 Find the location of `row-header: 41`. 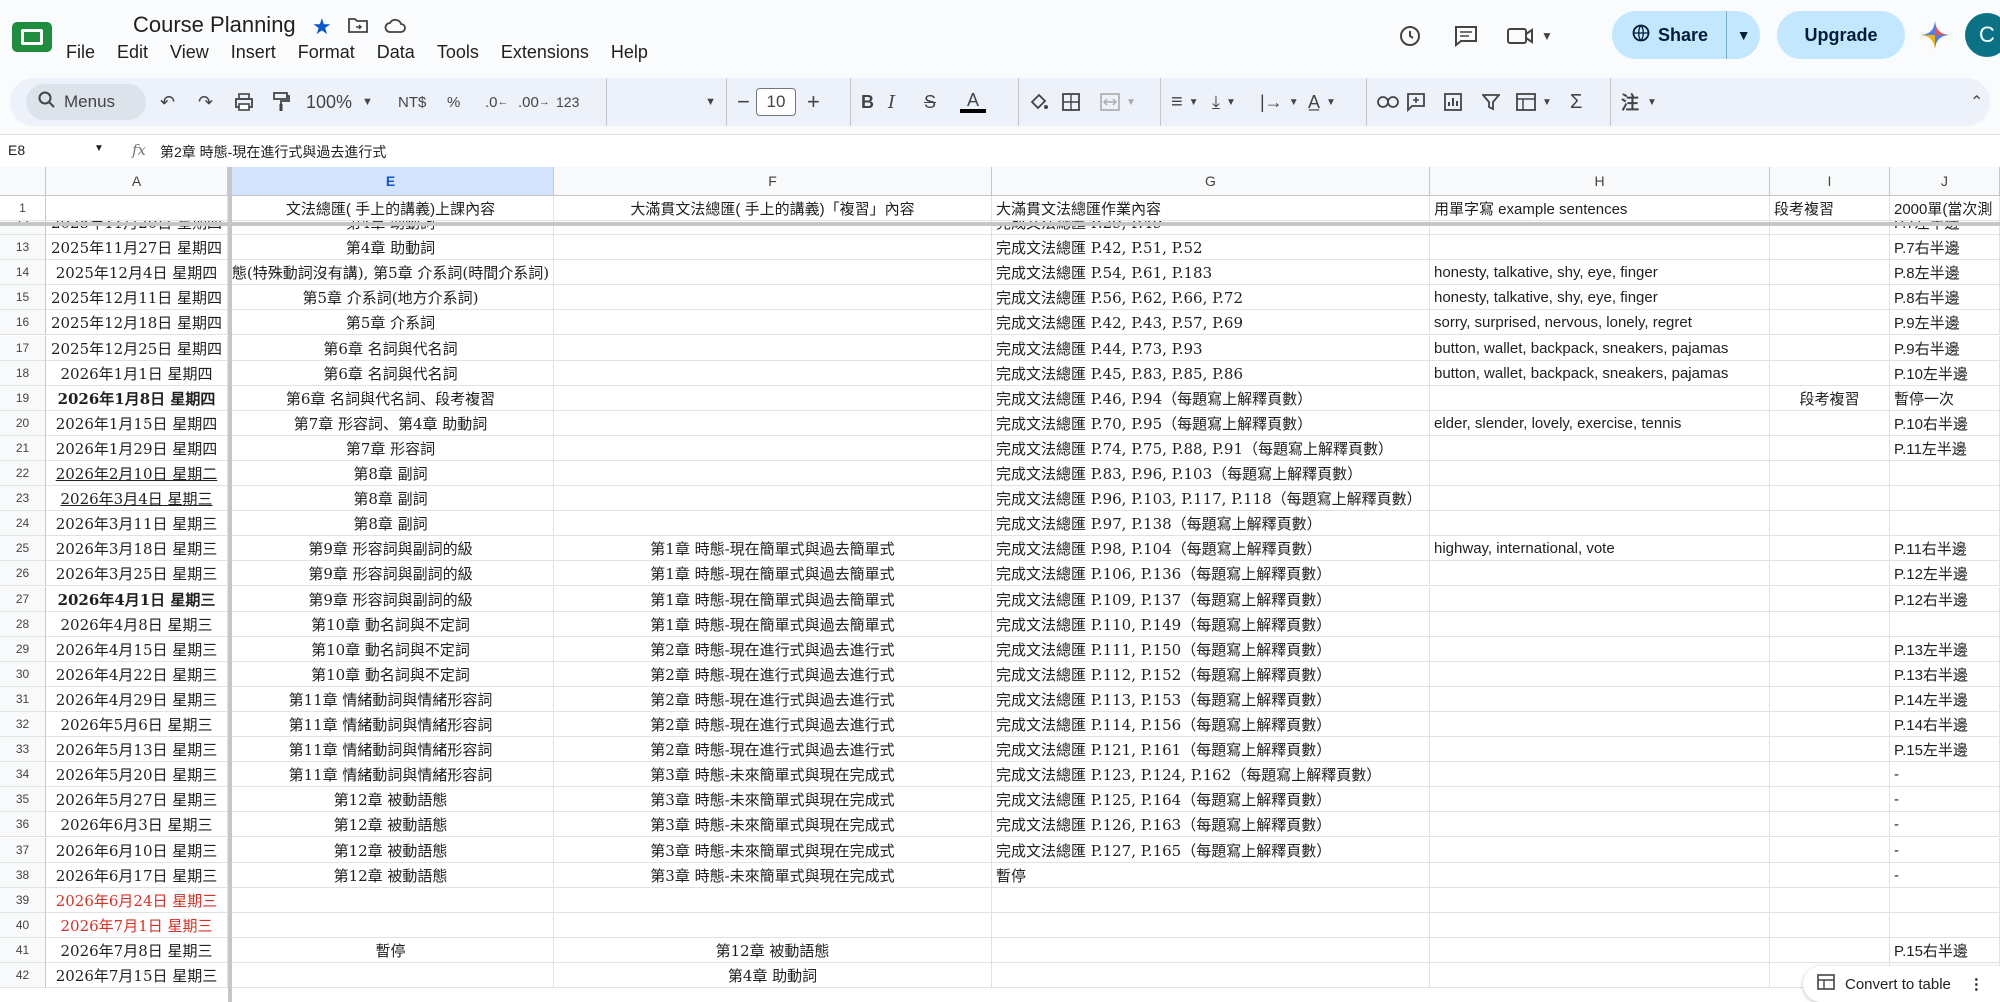

row-header: 41 is located at coordinates (23, 950).